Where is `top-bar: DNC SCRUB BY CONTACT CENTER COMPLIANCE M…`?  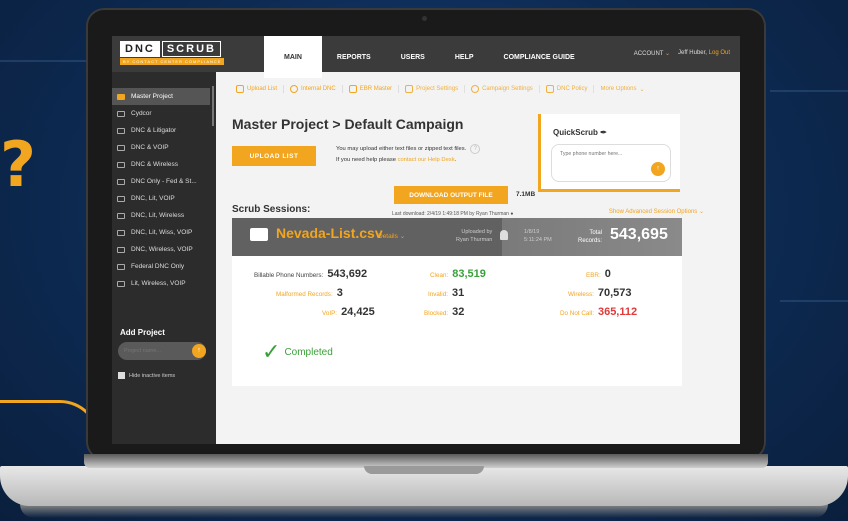
top-bar: DNC SCRUB BY CONTACT CENTER COMPLIANCE M… is located at coordinates (426, 57).